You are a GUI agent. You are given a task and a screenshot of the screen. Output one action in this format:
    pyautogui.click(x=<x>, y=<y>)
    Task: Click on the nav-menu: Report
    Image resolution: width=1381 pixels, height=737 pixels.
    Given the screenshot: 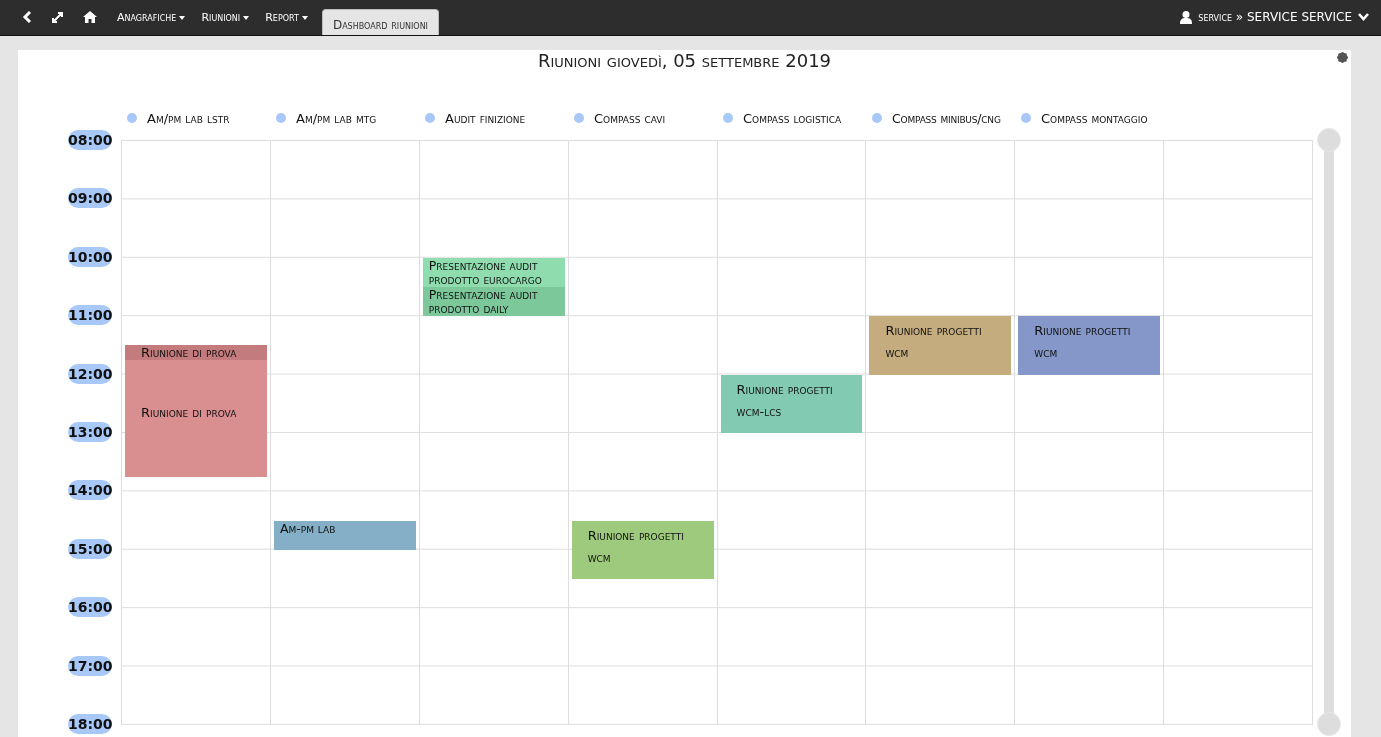 What is the action you would take?
    pyautogui.click(x=286, y=17)
    